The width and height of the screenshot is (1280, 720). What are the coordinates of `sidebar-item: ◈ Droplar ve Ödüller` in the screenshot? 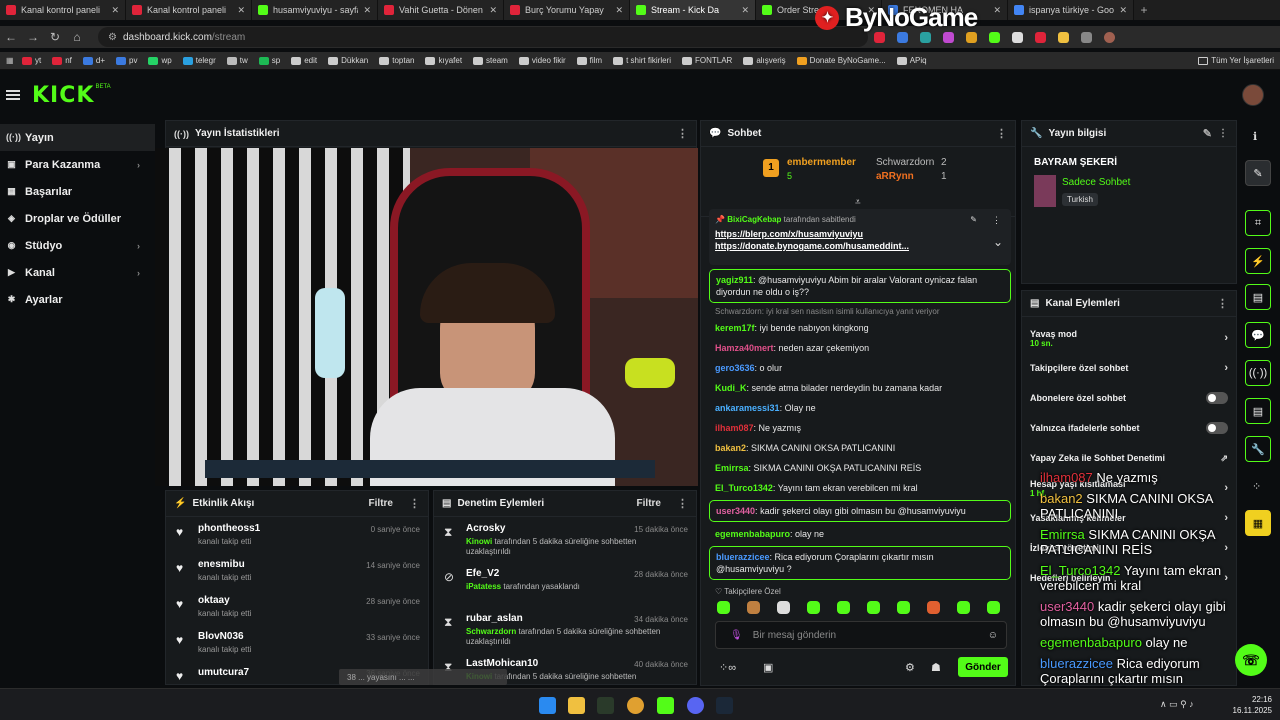 It's located at (77, 218).